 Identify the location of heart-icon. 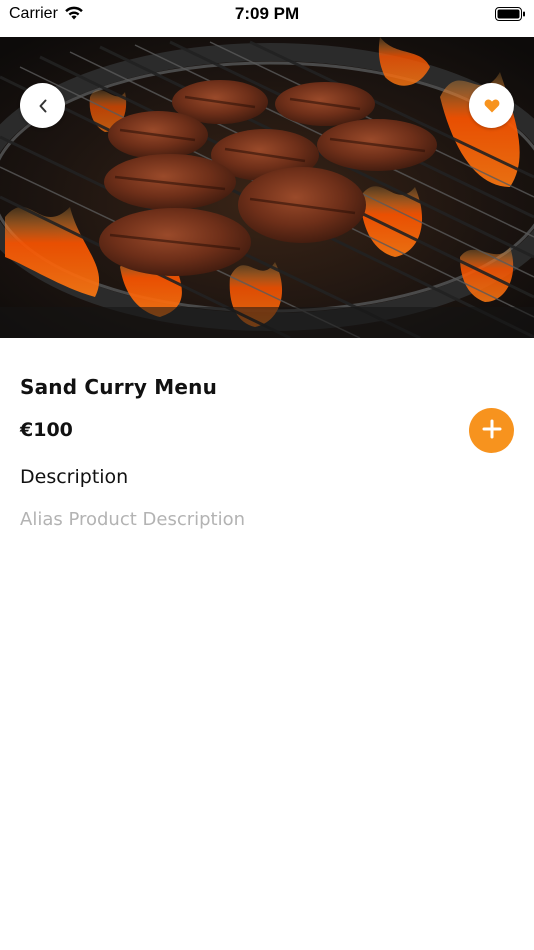
(492, 106).